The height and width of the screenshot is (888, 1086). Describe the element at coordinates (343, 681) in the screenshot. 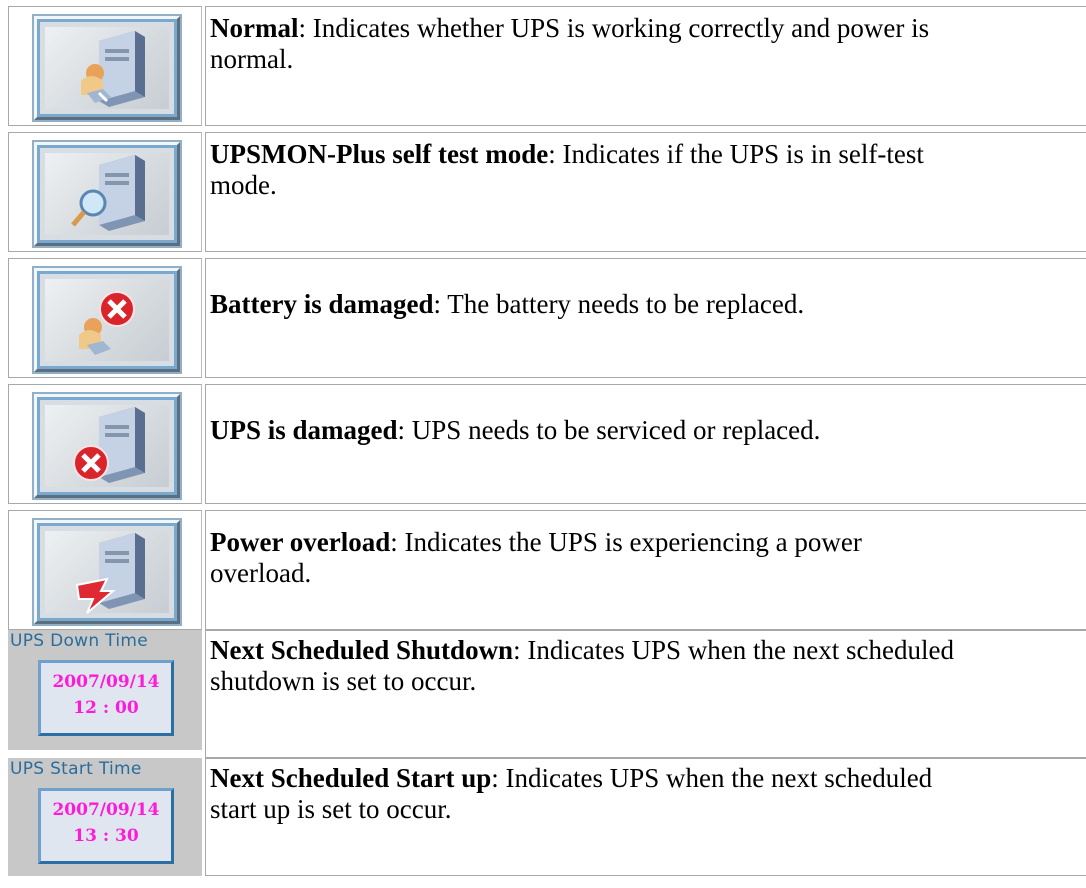

I see `status-description-cont: shutdown is set to occur.` at that location.